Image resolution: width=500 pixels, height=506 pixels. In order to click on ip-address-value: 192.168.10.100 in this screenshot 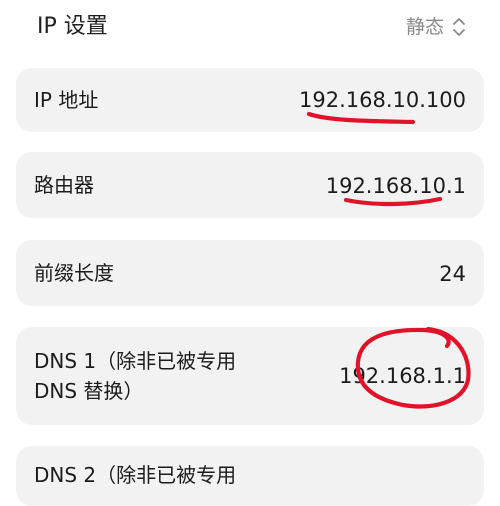, I will do `click(382, 100)`.